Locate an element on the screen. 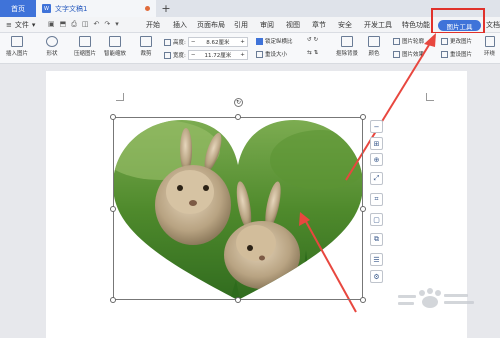 Image resolution: width=500 pixels, height=338 pixels. resize-handle-right is located at coordinates (363, 209).